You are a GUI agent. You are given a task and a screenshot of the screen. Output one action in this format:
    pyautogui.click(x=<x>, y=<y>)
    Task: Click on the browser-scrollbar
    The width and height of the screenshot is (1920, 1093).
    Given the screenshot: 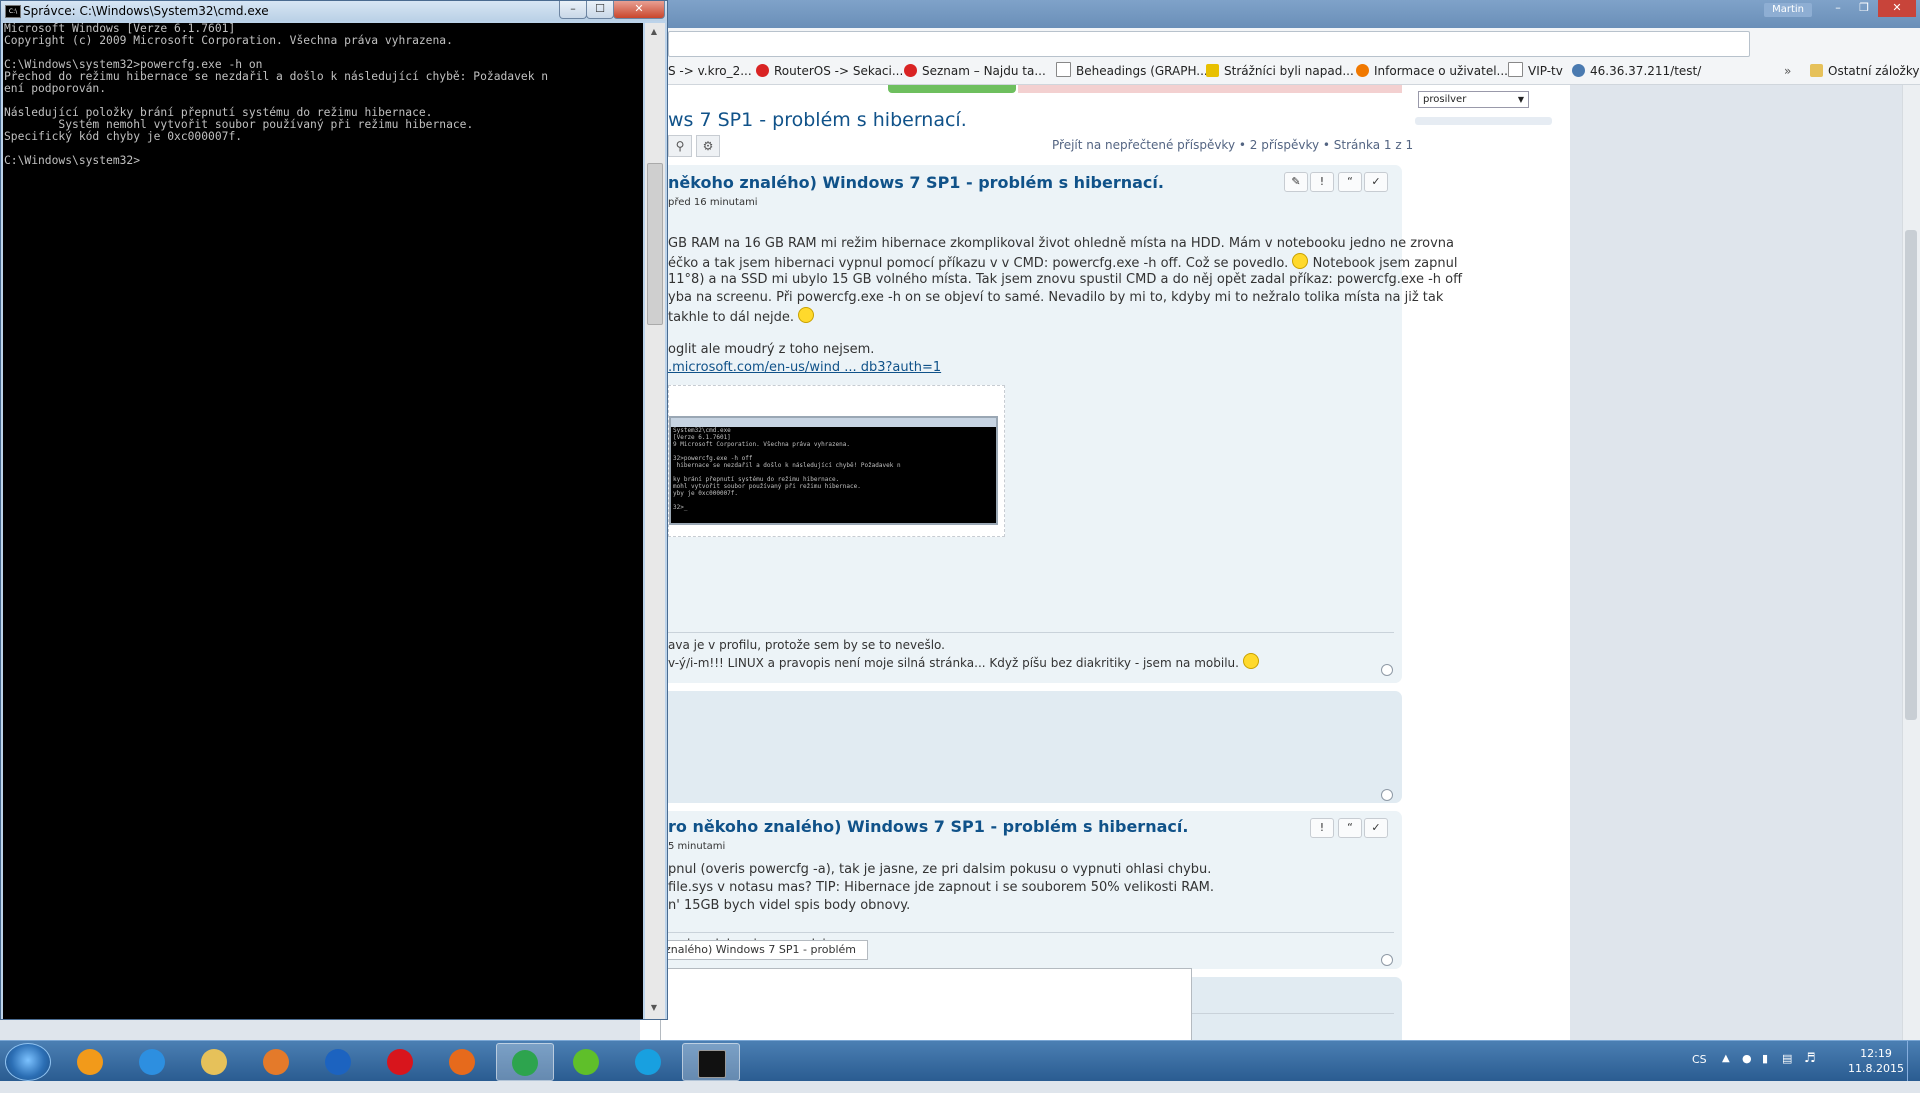 What is the action you would take?
    pyautogui.click(x=1911, y=562)
    